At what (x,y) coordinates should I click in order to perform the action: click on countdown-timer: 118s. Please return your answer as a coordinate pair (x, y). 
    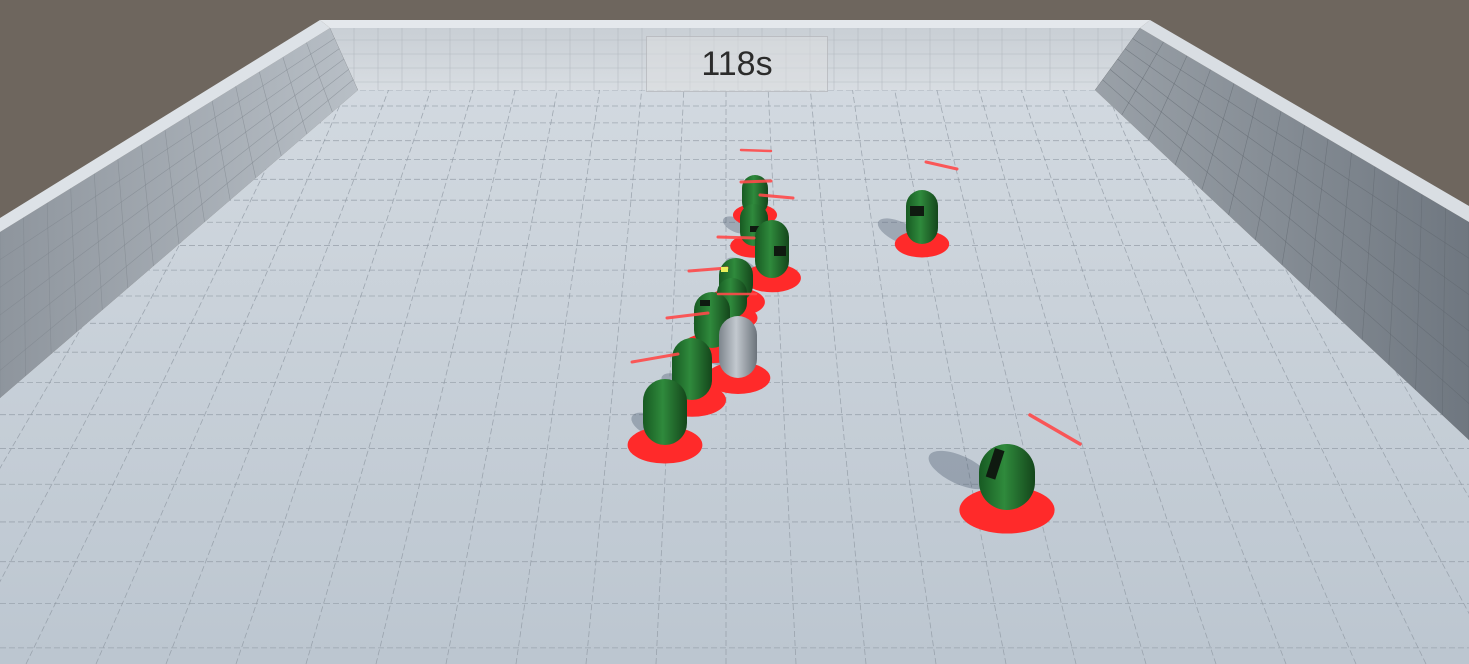
    Looking at the image, I should click on (737, 63).